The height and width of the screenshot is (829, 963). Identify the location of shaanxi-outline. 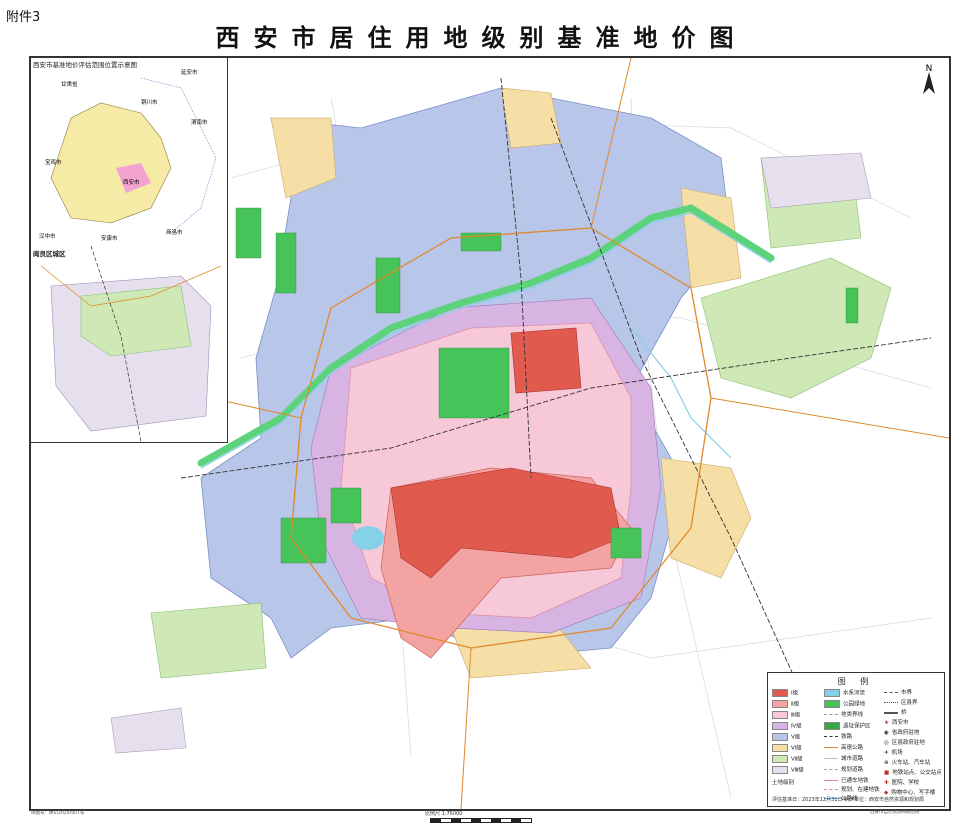
(111, 163).